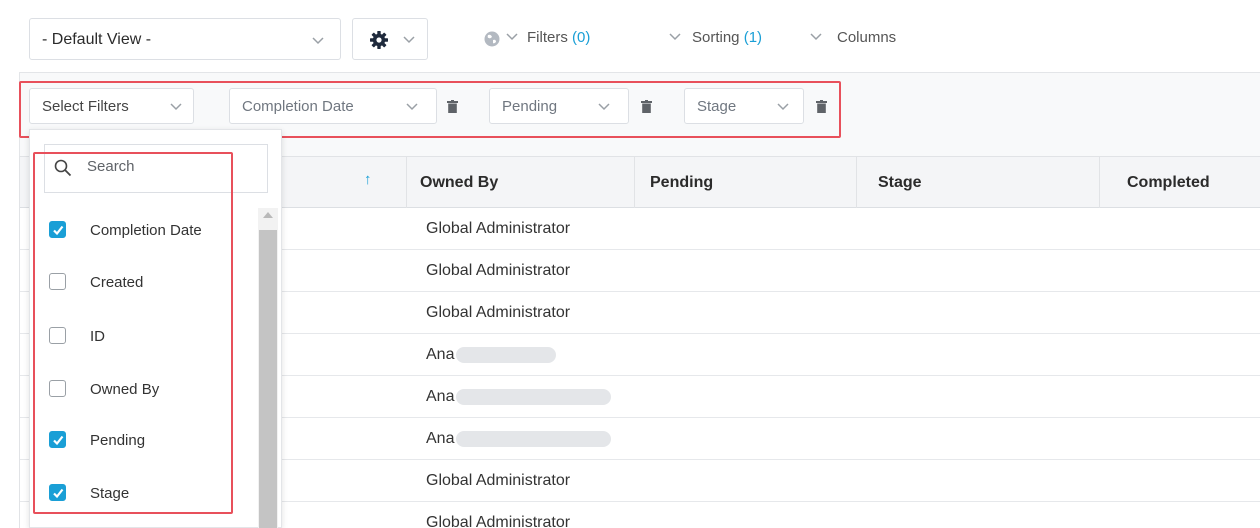  What do you see at coordinates (1168, 183) in the screenshot?
I see `column-header-completed: Completed` at bounding box center [1168, 183].